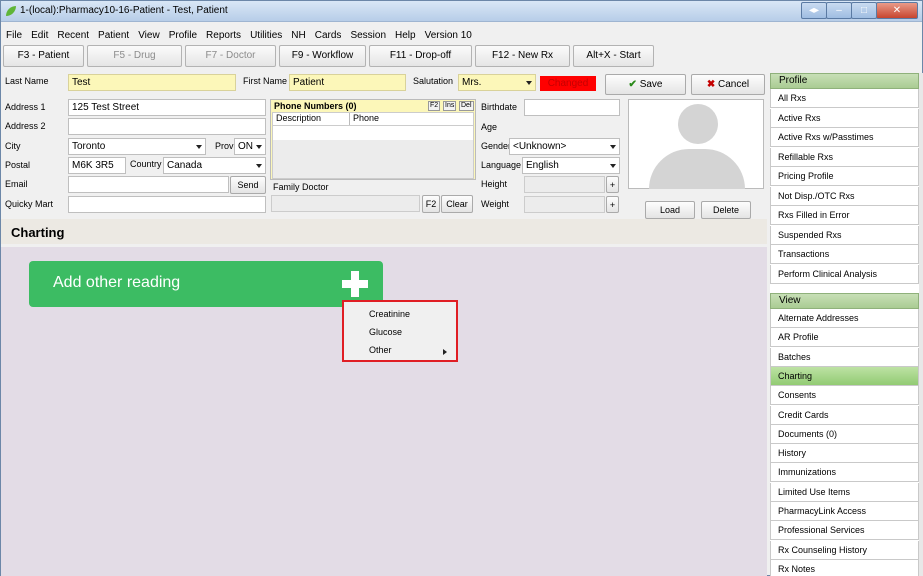  Describe the element at coordinates (367, 35) in the screenshot. I see `menu-session: Session` at that location.